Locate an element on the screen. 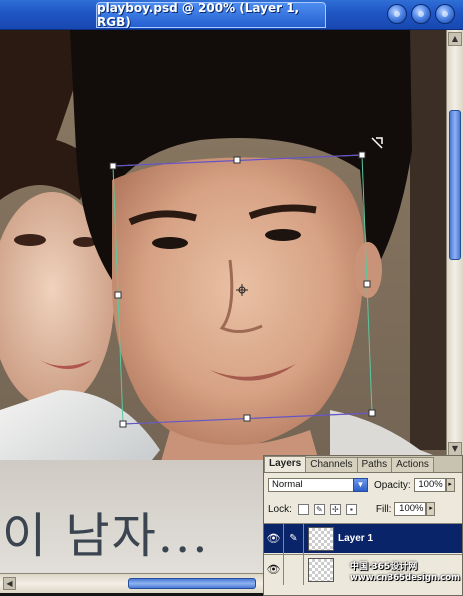 This screenshot has height=596, width=463. window-controls is located at coordinates (421, 14).